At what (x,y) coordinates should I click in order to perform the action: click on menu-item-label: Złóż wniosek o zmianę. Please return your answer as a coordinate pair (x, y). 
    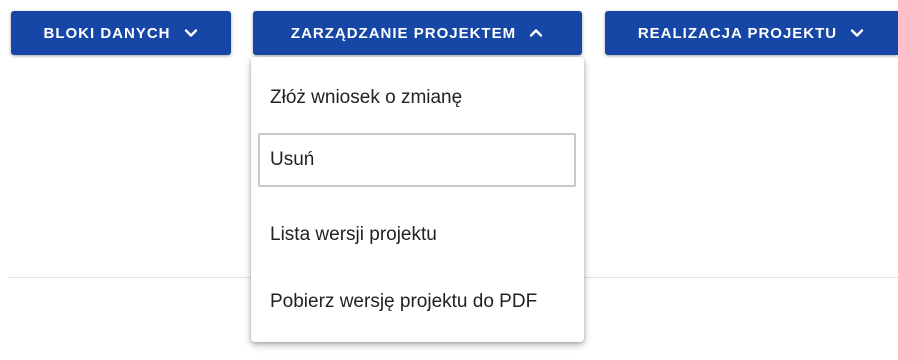
    Looking at the image, I should click on (366, 97).